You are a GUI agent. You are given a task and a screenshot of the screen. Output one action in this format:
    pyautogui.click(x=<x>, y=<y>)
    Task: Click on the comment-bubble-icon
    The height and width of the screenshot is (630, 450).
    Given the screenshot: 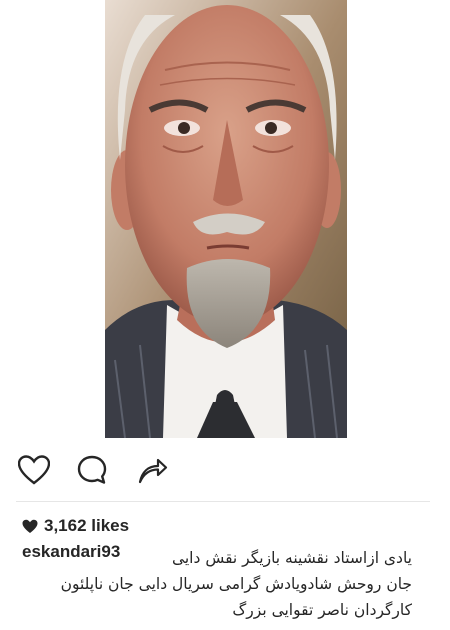 What is the action you would take?
    pyautogui.click(x=92, y=470)
    